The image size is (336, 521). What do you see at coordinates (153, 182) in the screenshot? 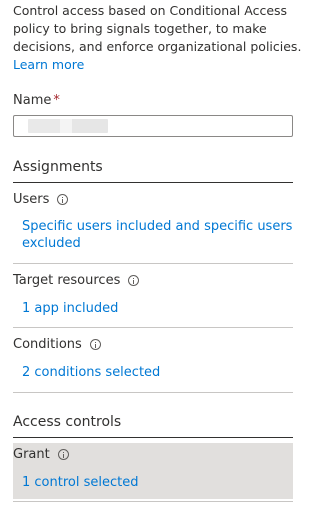
I see `assignments-divider` at bounding box center [153, 182].